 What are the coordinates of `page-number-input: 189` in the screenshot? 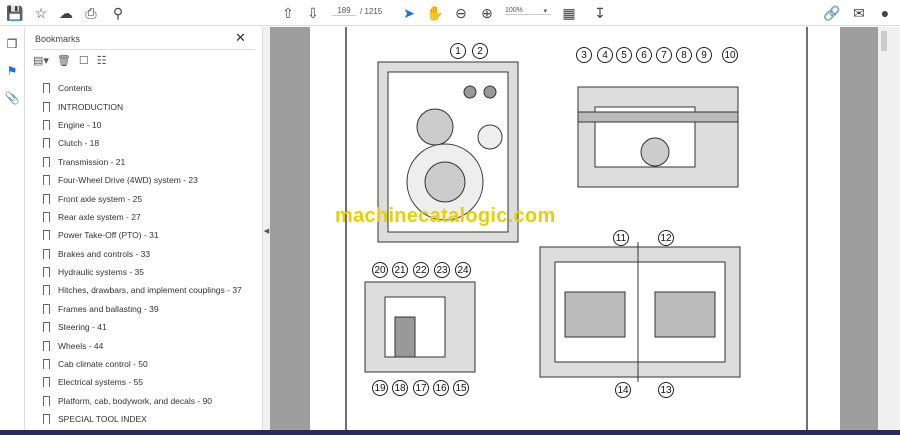 It's located at (344, 11).